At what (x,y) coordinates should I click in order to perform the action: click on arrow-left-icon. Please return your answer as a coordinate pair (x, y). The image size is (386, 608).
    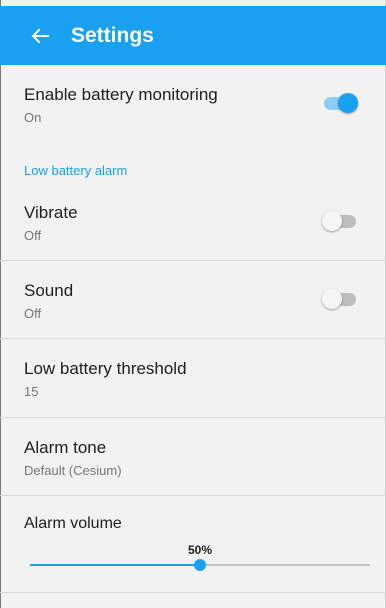
    Looking at the image, I should click on (40, 35).